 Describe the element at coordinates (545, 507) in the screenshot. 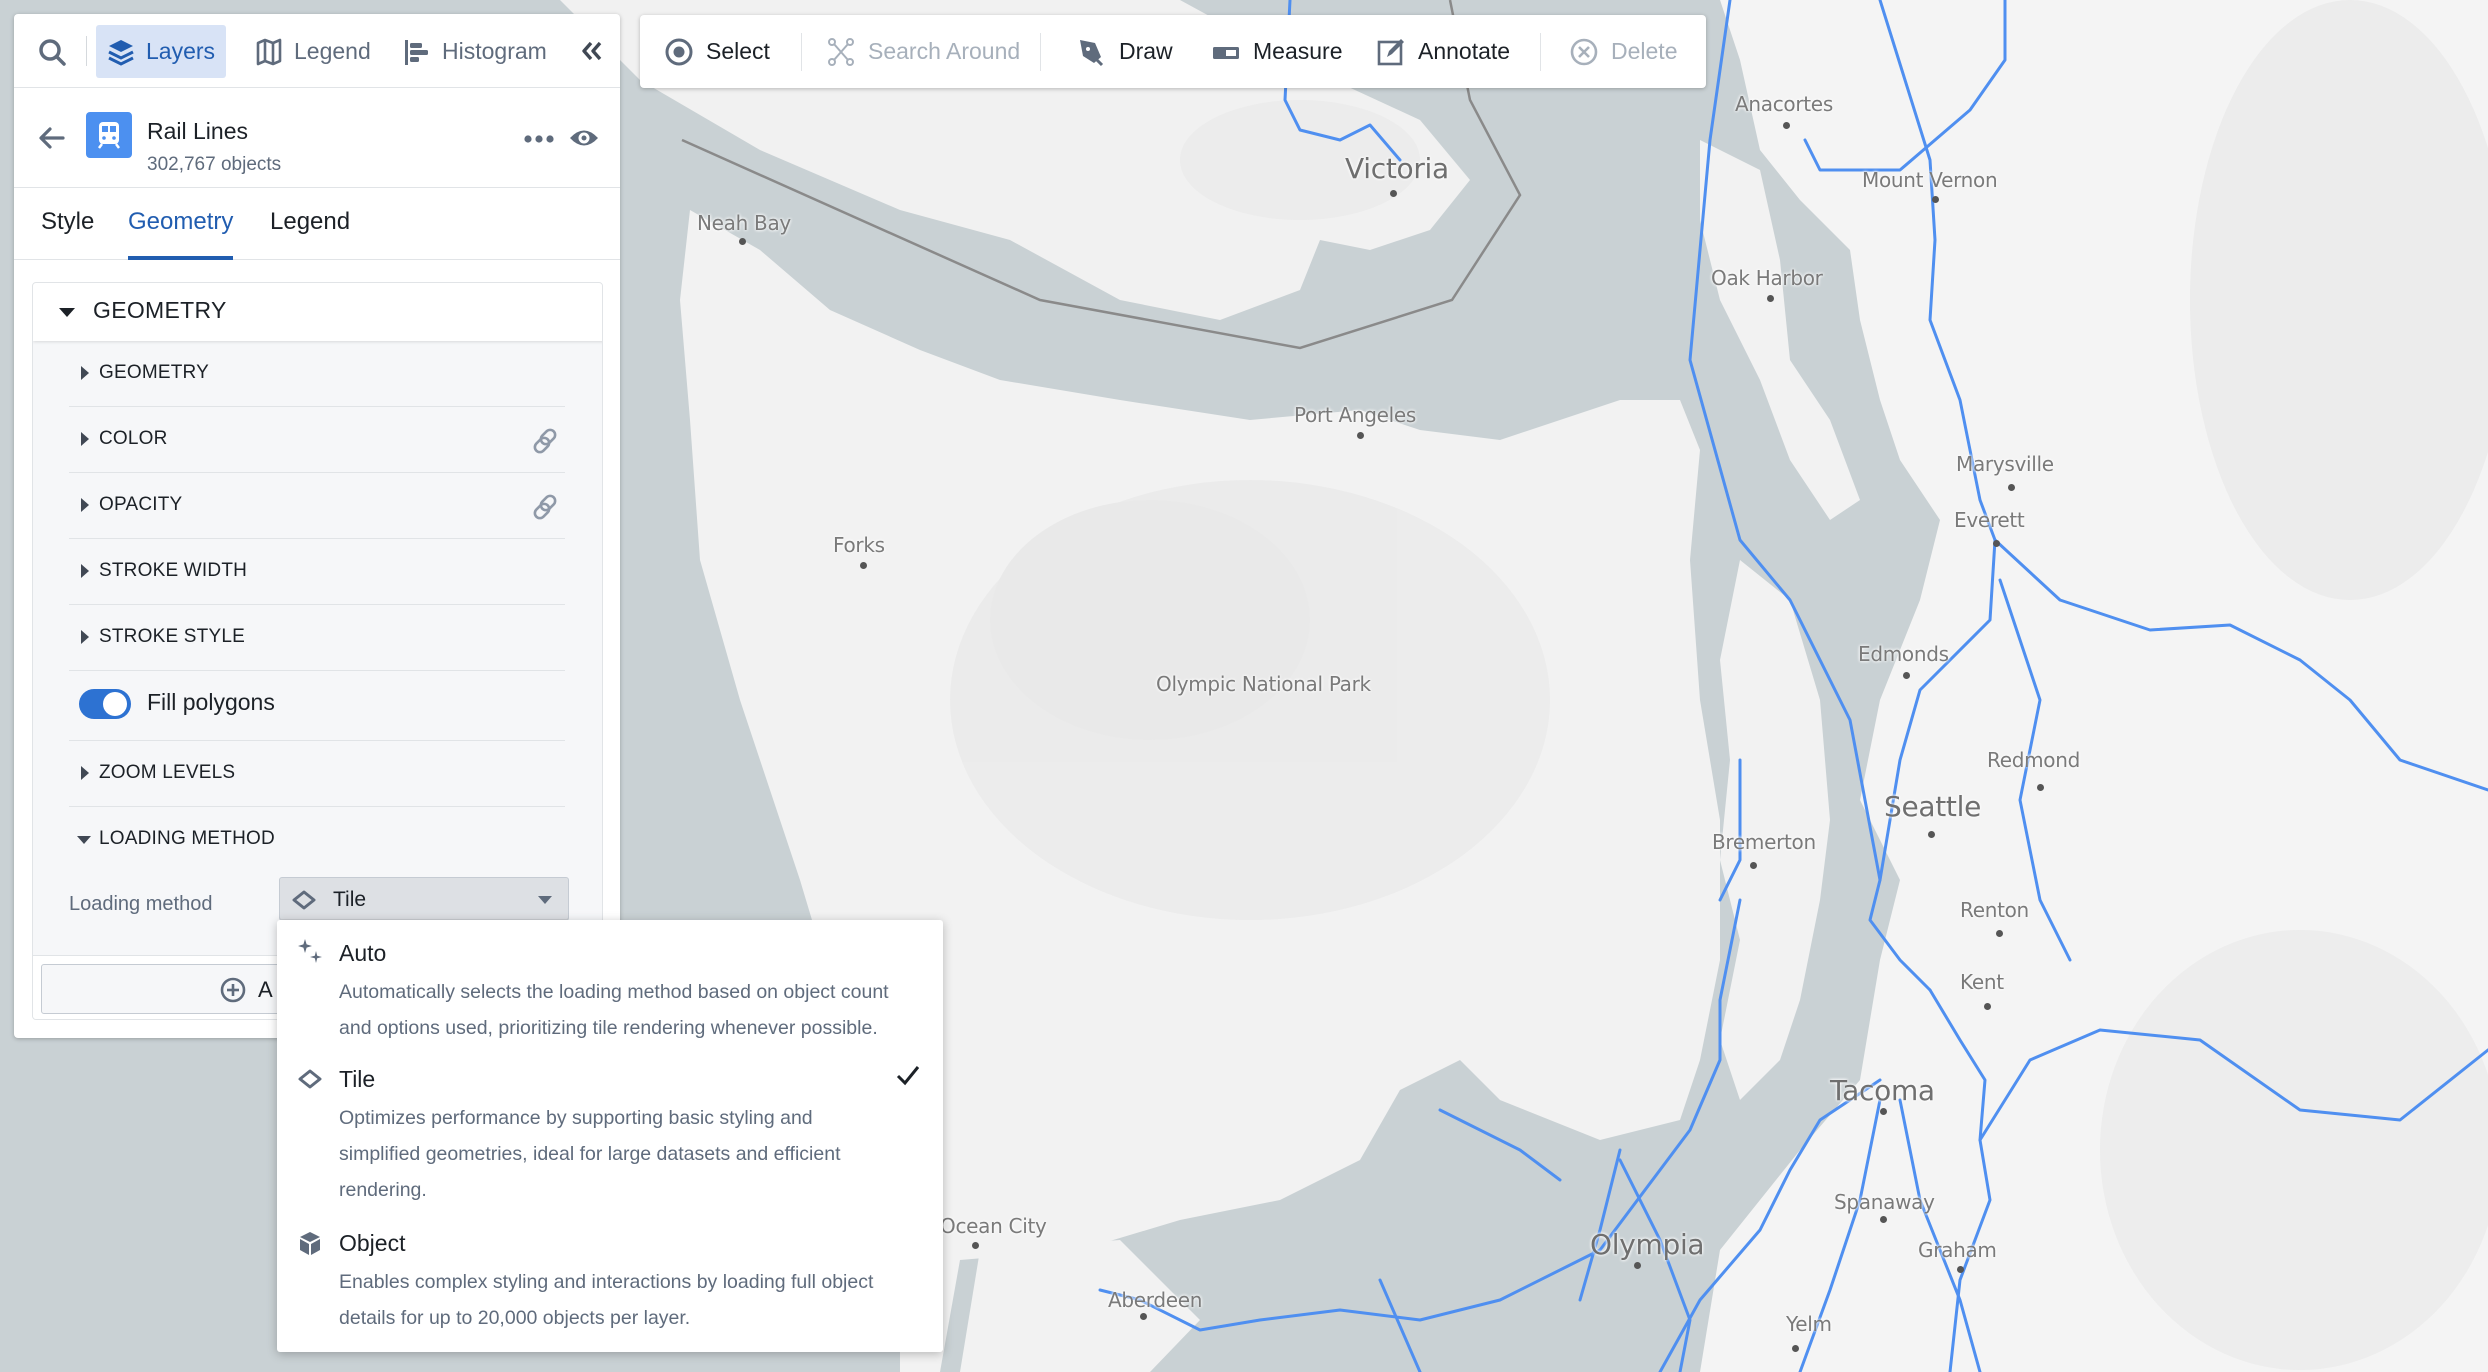

I see `opacity-link-button` at that location.